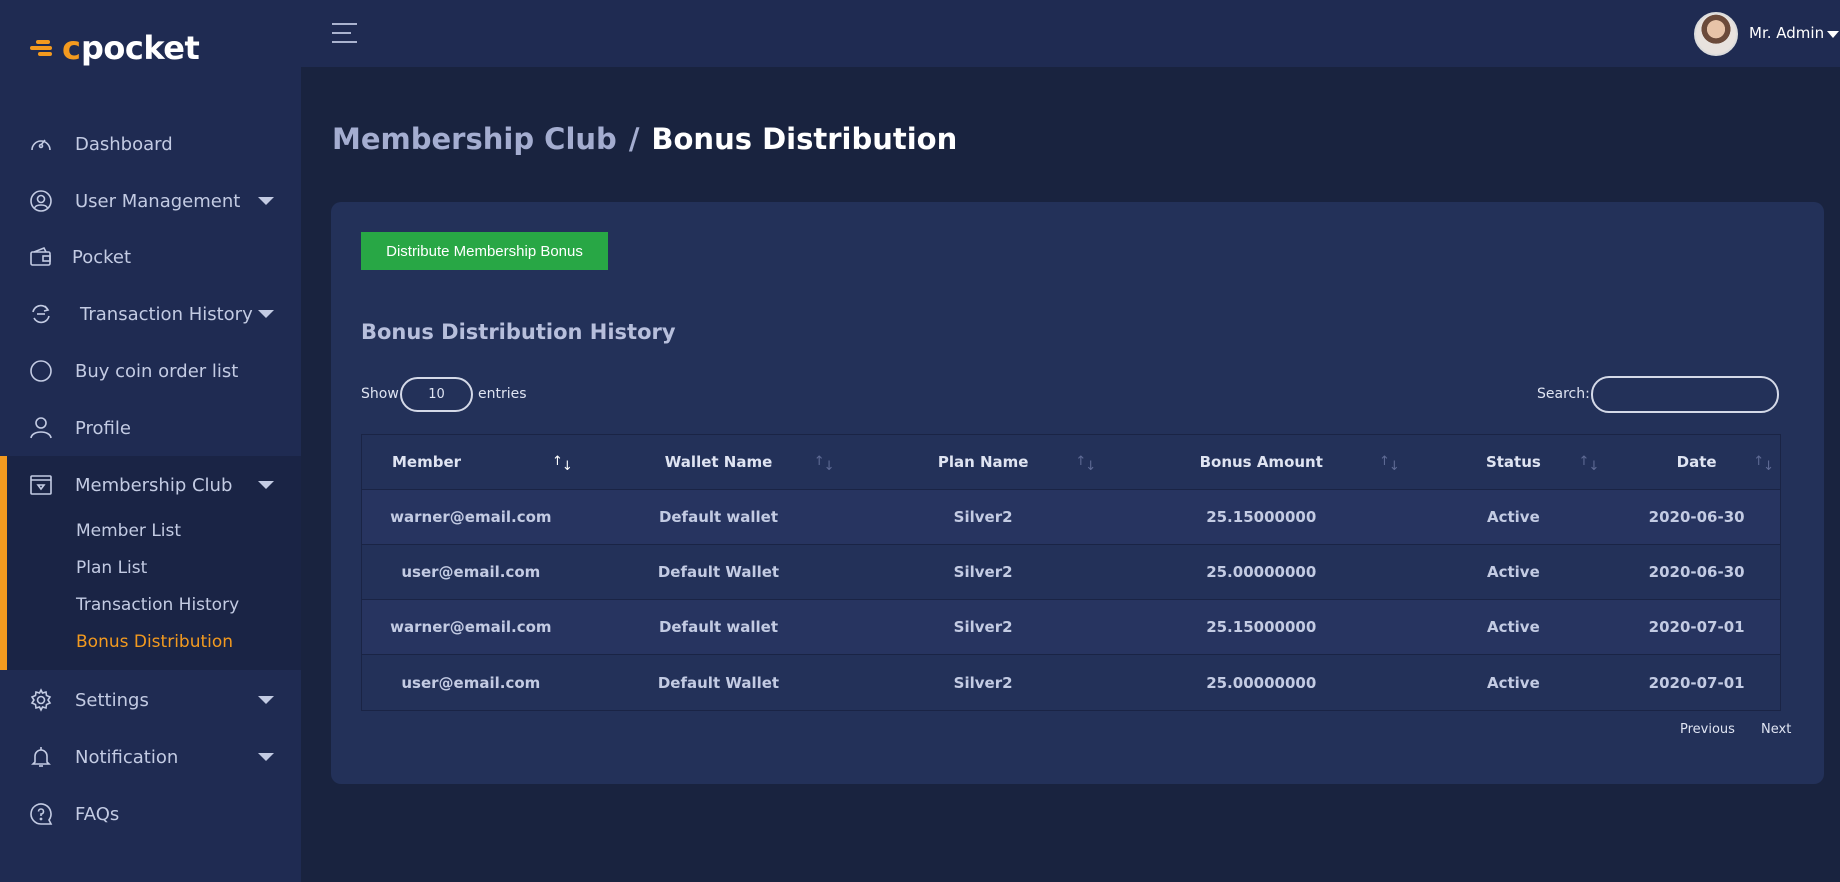 Image resolution: width=1840 pixels, height=882 pixels. I want to click on search-input, so click(1685, 394).